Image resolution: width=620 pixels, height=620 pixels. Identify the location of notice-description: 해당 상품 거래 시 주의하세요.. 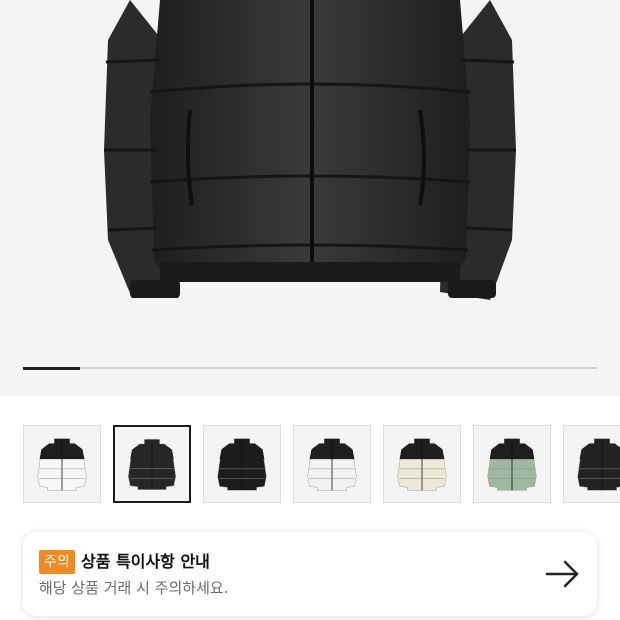
(134, 588).